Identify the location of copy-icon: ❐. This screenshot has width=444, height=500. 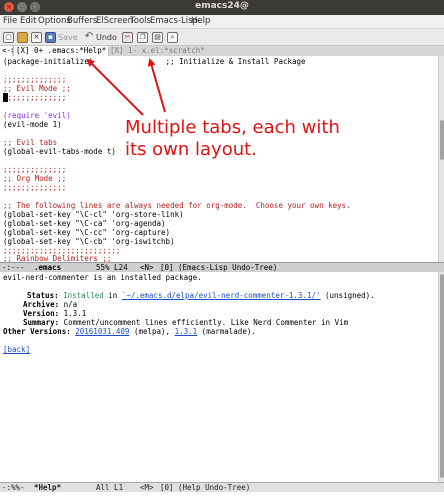
(142, 37).